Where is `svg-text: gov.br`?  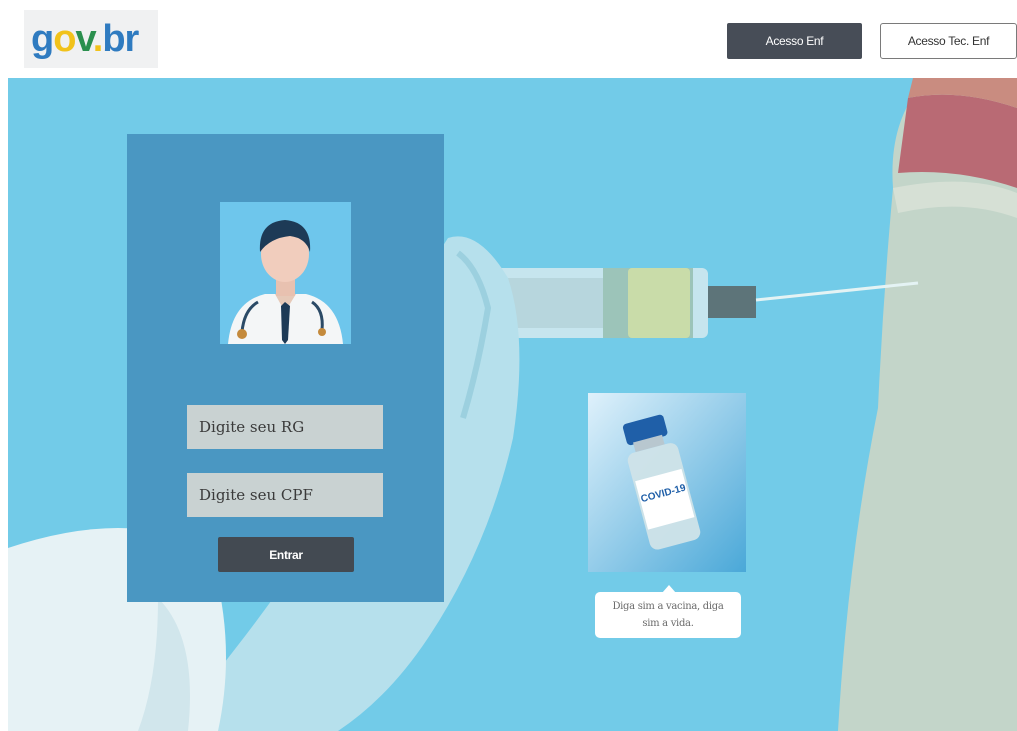
svg-text: gov.br is located at coordinates (85, 39).